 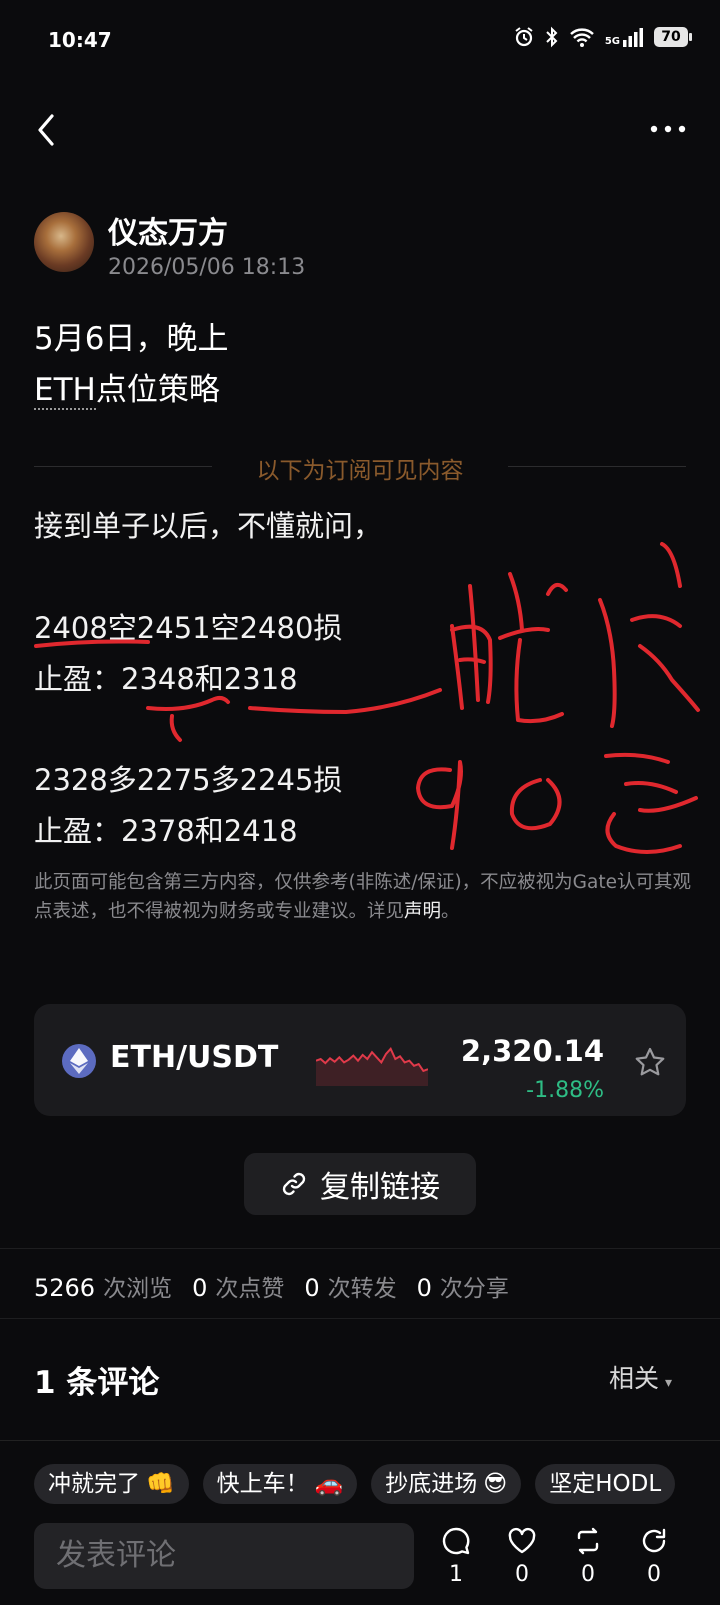 What do you see at coordinates (431, 1484) in the screenshot?
I see `chip-text: 抄底进场` at bounding box center [431, 1484].